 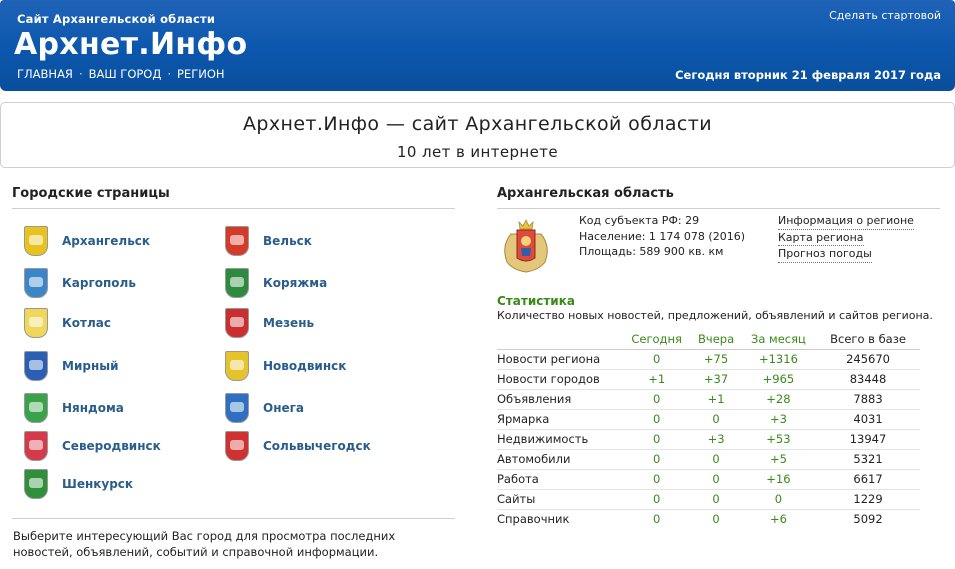 What do you see at coordinates (868, 419) in the screenshot?
I see `stats-cell: 4031` at bounding box center [868, 419].